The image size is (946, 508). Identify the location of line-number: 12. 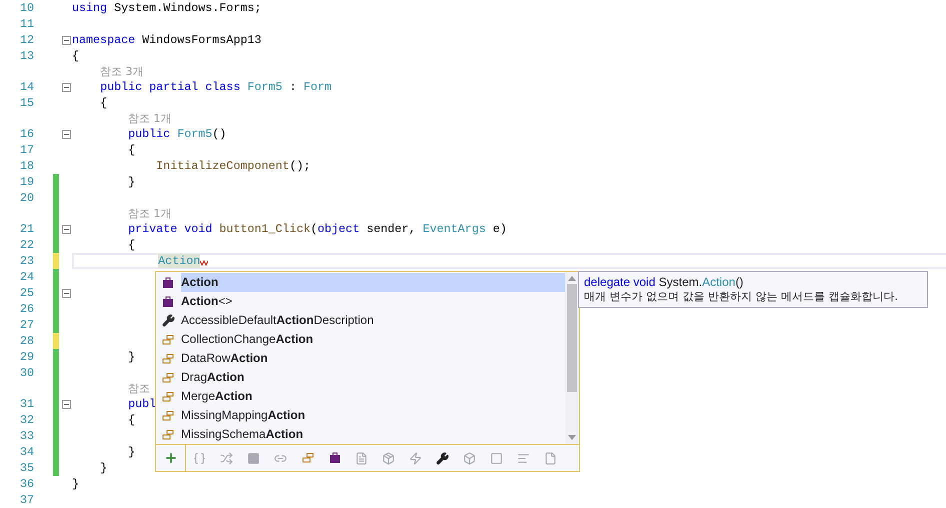
(26, 40).